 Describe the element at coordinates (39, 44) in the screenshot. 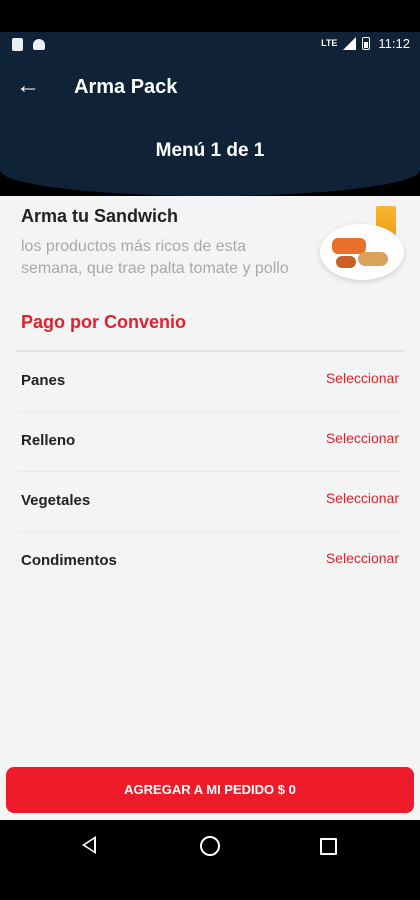

I see `android-icon` at that location.